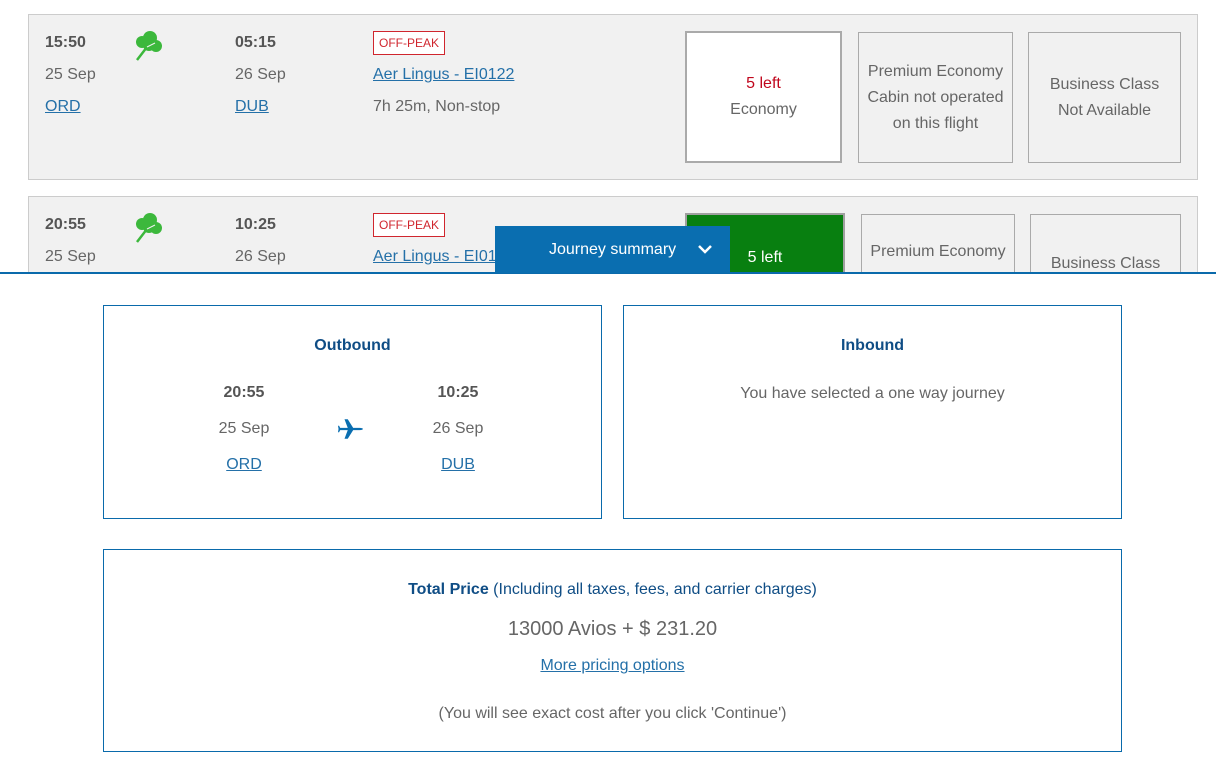  What do you see at coordinates (763, 97) in the screenshot?
I see `economy-cabin-option: 5 left Economy` at bounding box center [763, 97].